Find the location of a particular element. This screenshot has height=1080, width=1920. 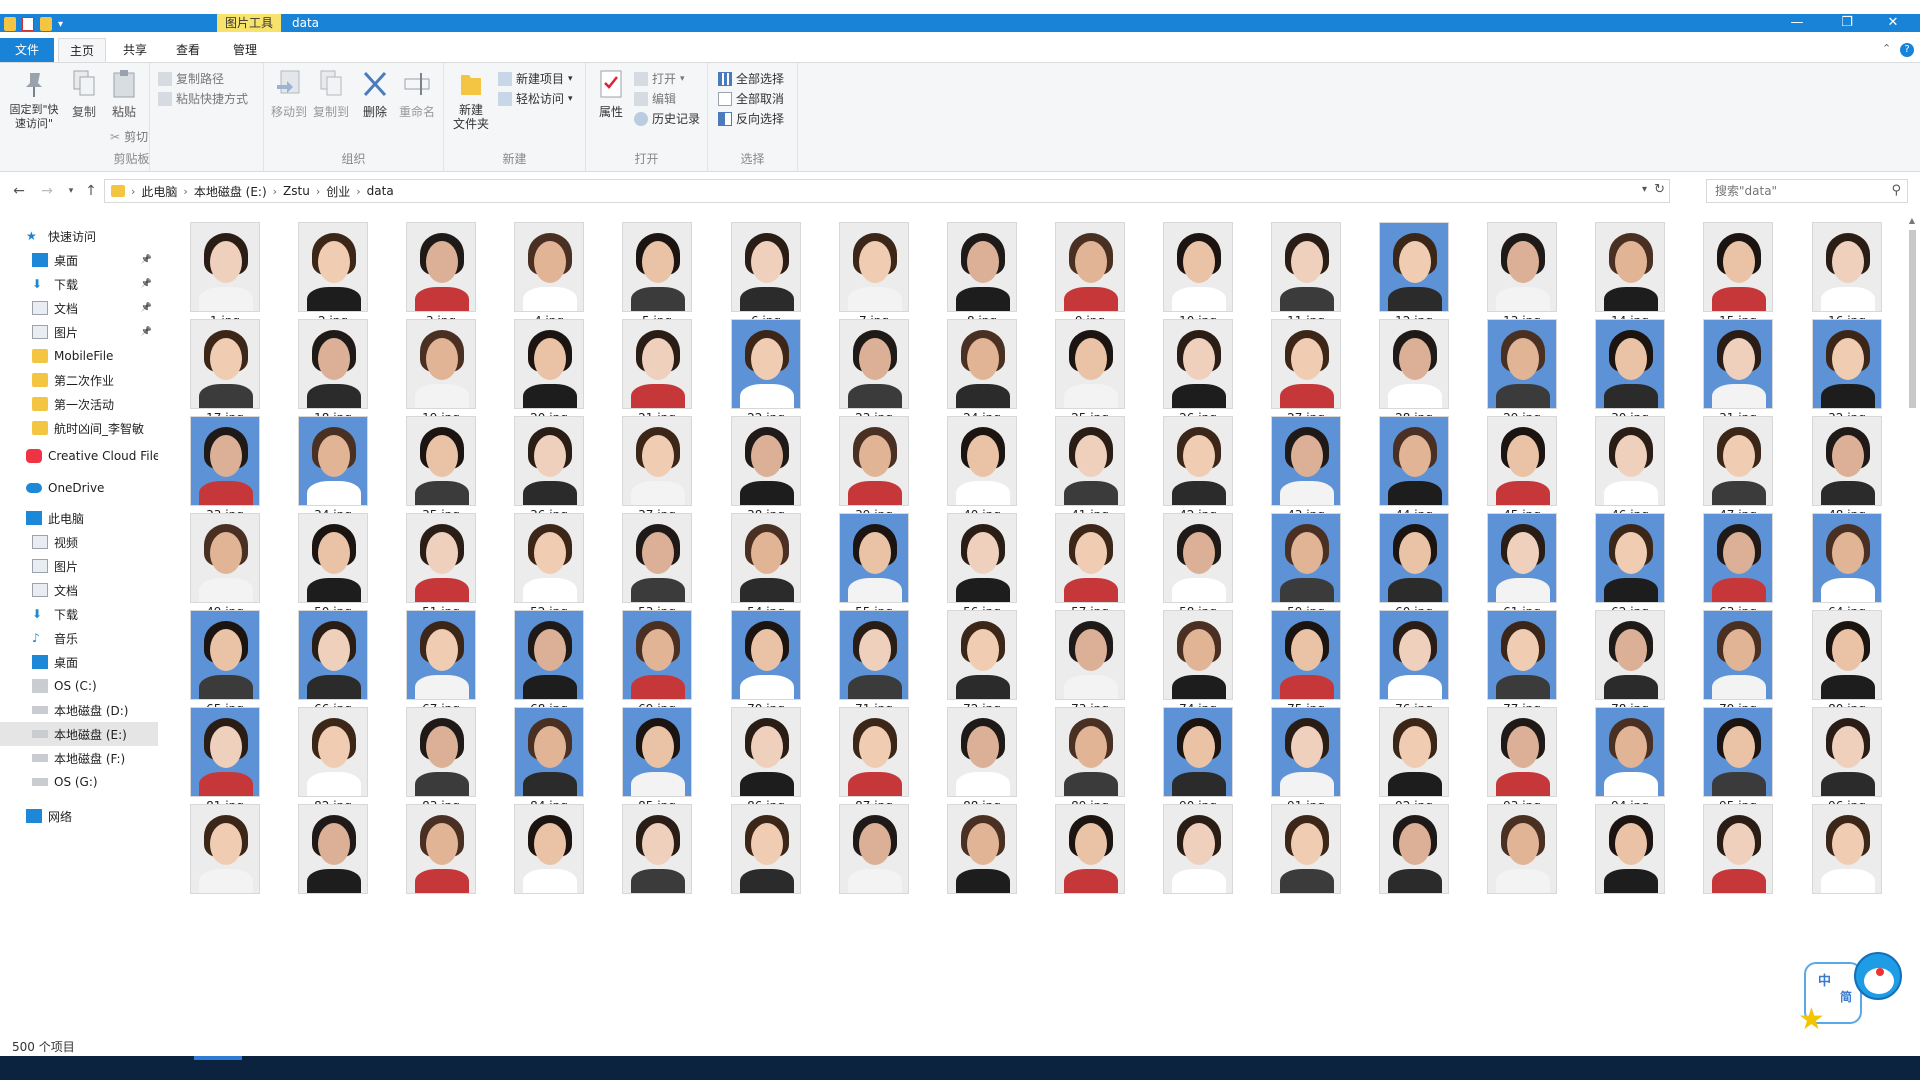

copy-button: 复制 is located at coordinates (84, 94).